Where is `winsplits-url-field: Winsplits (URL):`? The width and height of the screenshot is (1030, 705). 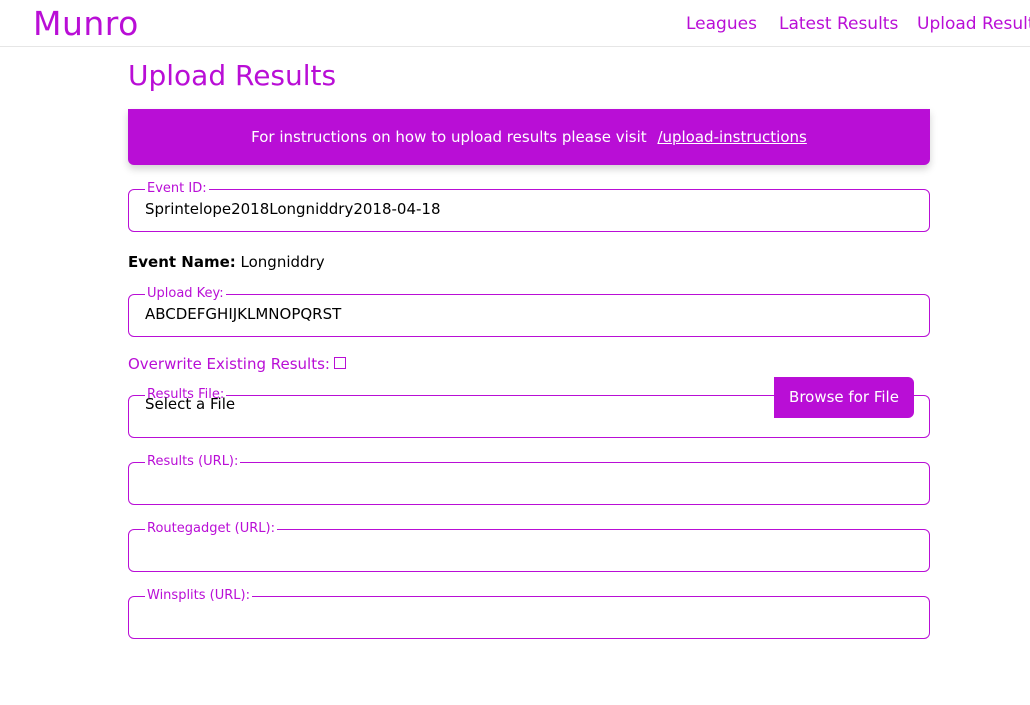
winsplits-url-field: Winsplits (URL): is located at coordinates (529, 614).